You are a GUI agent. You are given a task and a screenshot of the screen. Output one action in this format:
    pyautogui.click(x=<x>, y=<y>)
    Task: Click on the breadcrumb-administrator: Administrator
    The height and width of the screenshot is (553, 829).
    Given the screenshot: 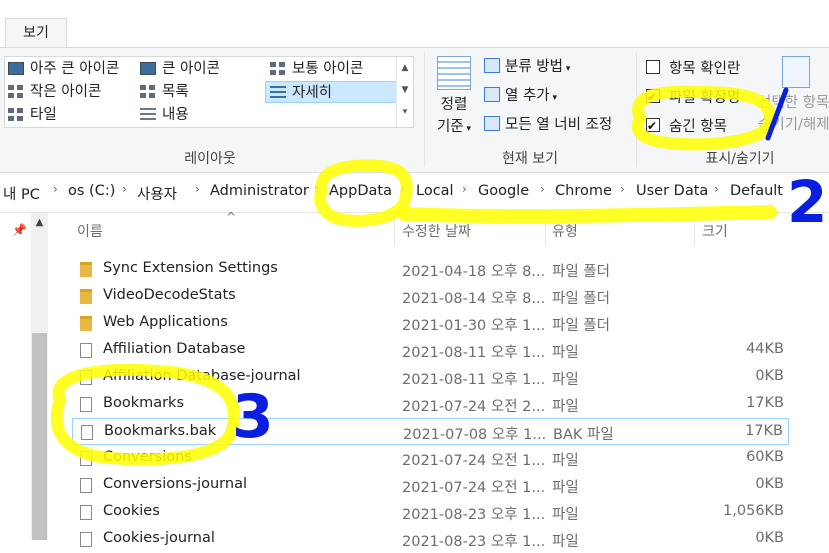 What is the action you would take?
    pyautogui.click(x=259, y=191)
    